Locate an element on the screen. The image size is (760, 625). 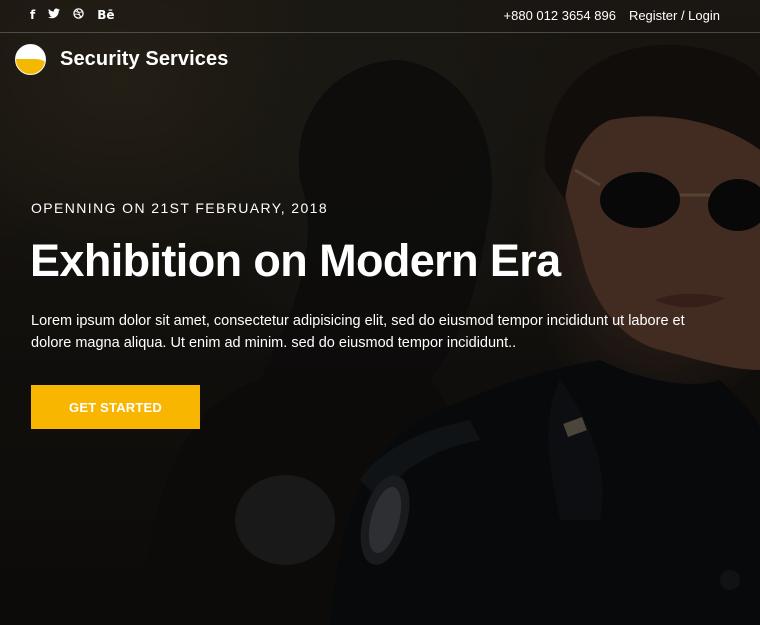
logo-icon is located at coordinates (30, 59).